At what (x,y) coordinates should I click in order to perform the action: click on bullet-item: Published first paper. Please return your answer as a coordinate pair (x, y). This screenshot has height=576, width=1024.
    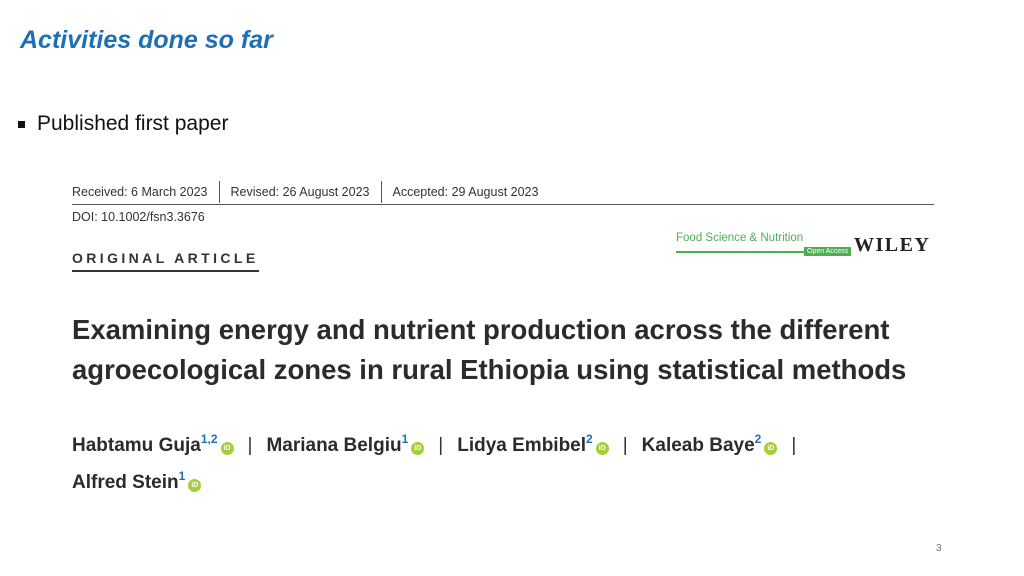
    Looking at the image, I should click on (123, 124).